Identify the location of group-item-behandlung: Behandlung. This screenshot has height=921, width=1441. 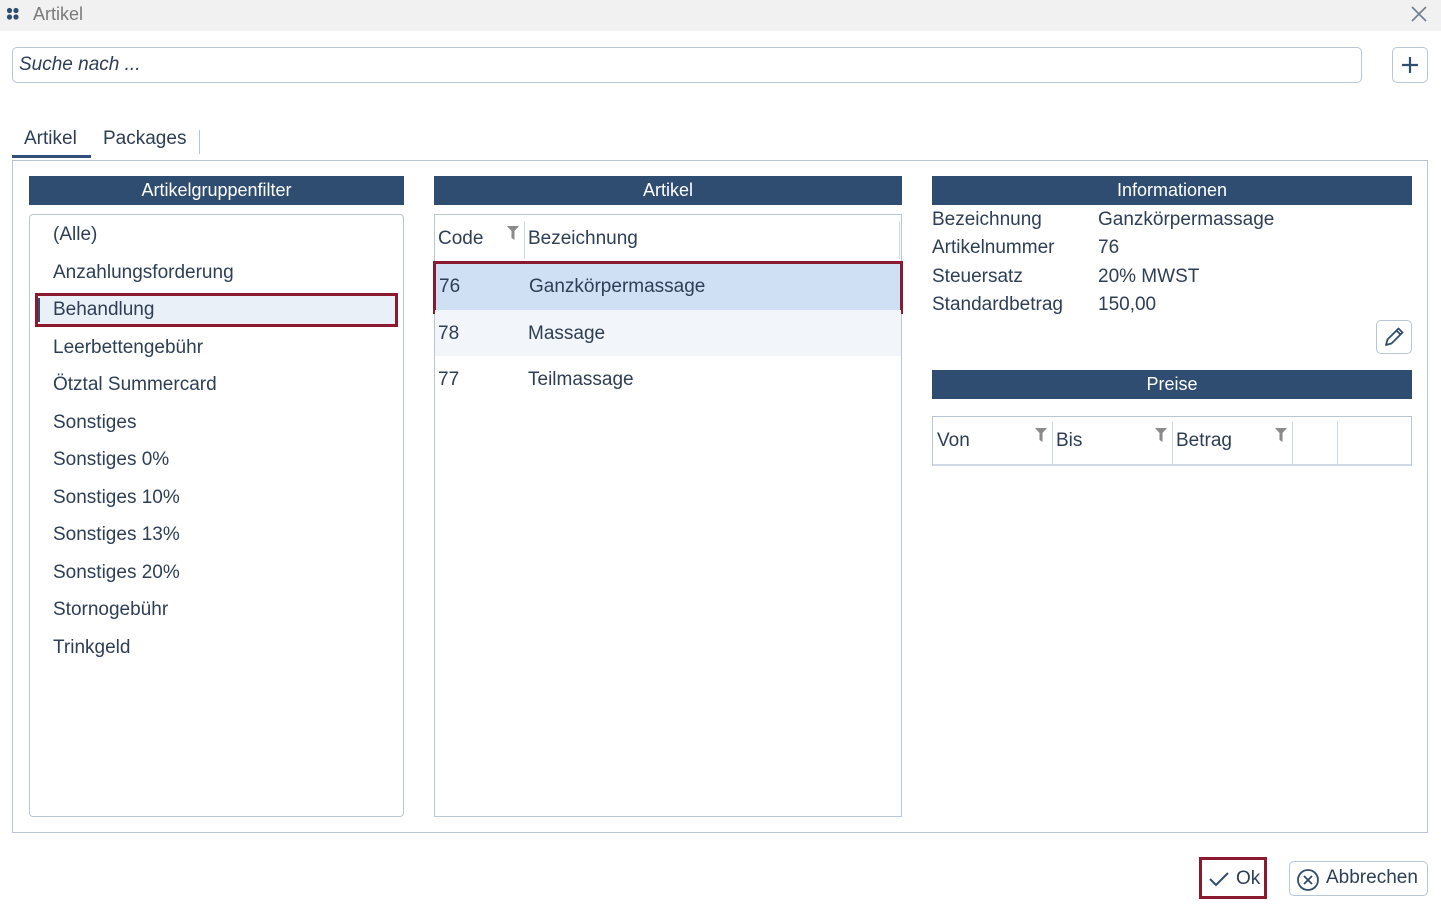
(216, 310).